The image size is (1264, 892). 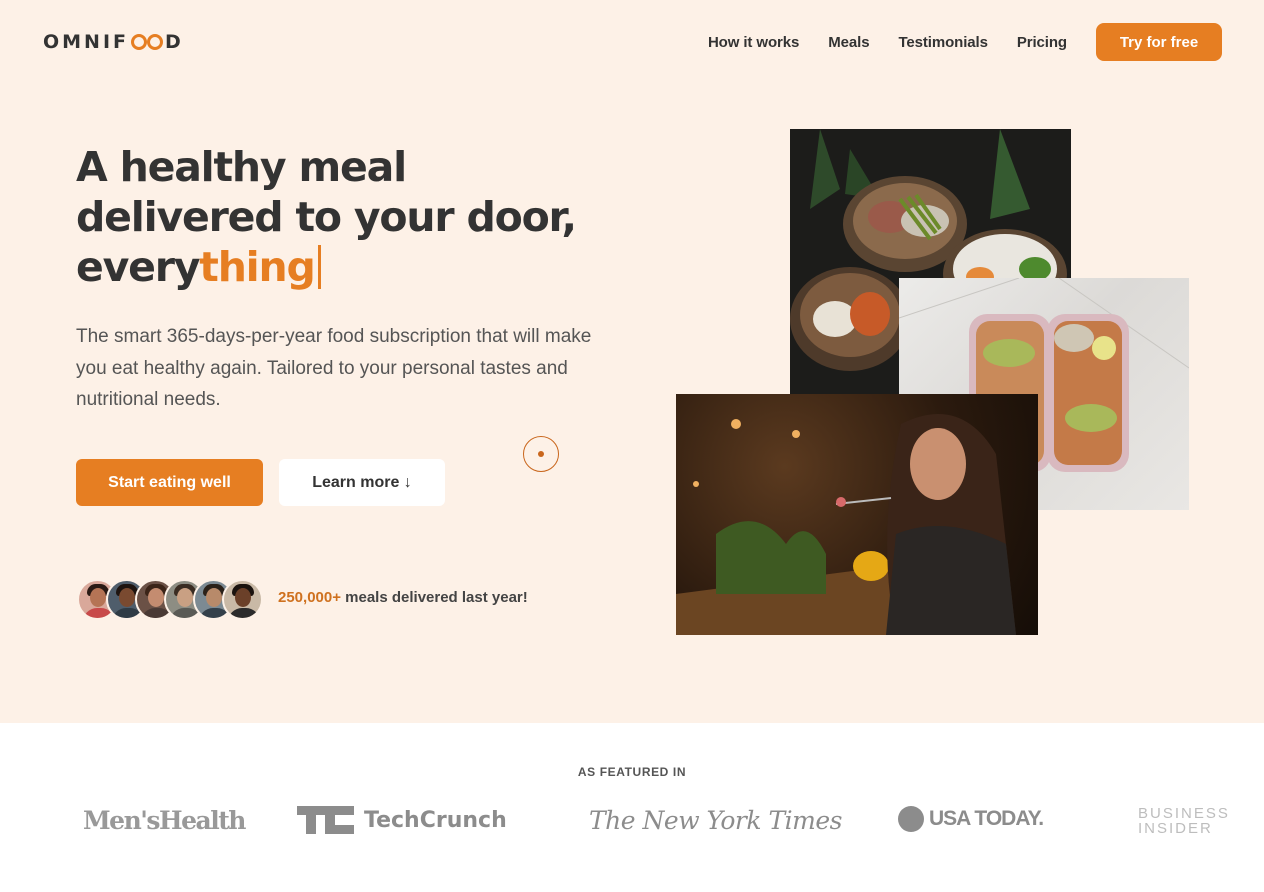 What do you see at coordinates (241, 167) in the screenshot?
I see `hero-title-line1: A healthy meal` at bounding box center [241, 167].